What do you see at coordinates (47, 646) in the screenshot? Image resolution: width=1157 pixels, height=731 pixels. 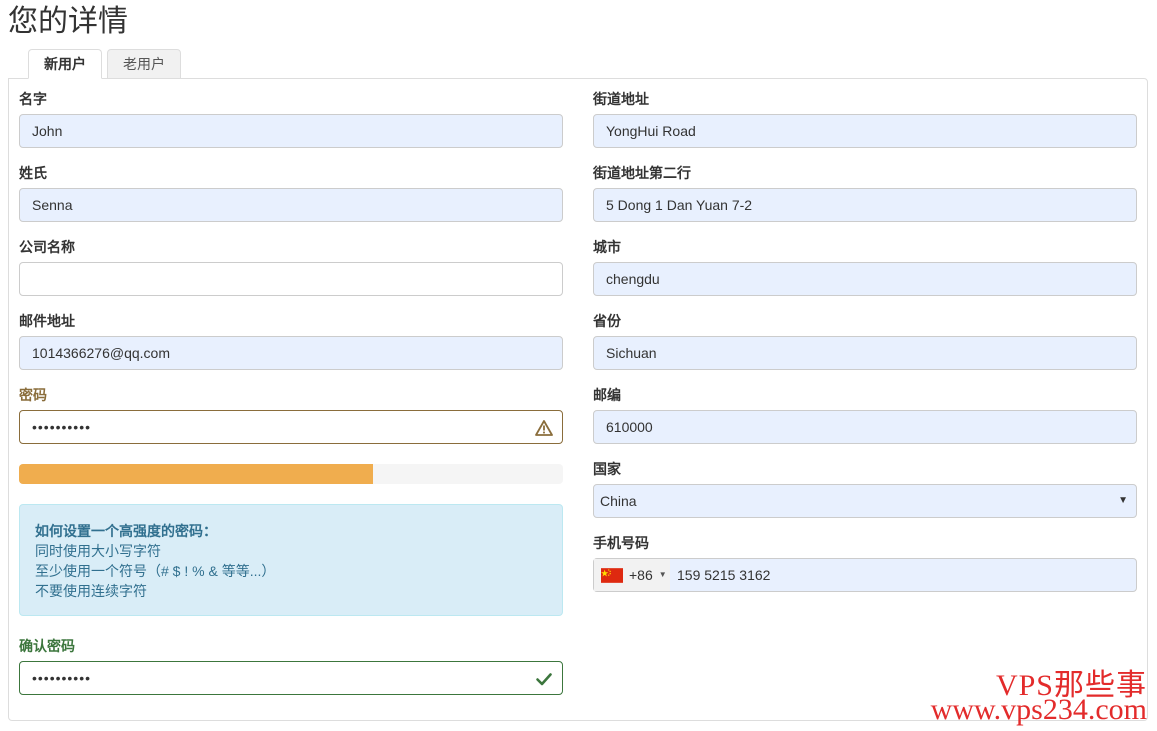 I see `confirm-password-label: 确认密码` at bounding box center [47, 646].